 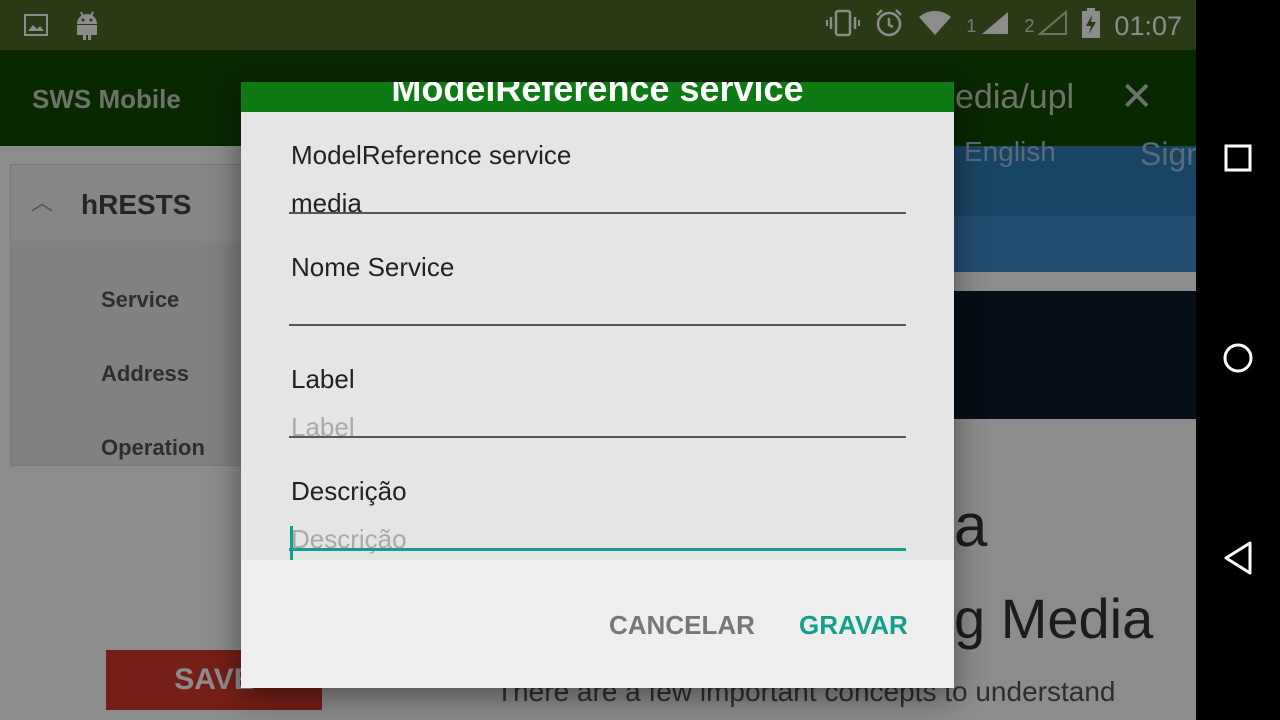 I want to click on recents-icon, so click(x=1238, y=160).